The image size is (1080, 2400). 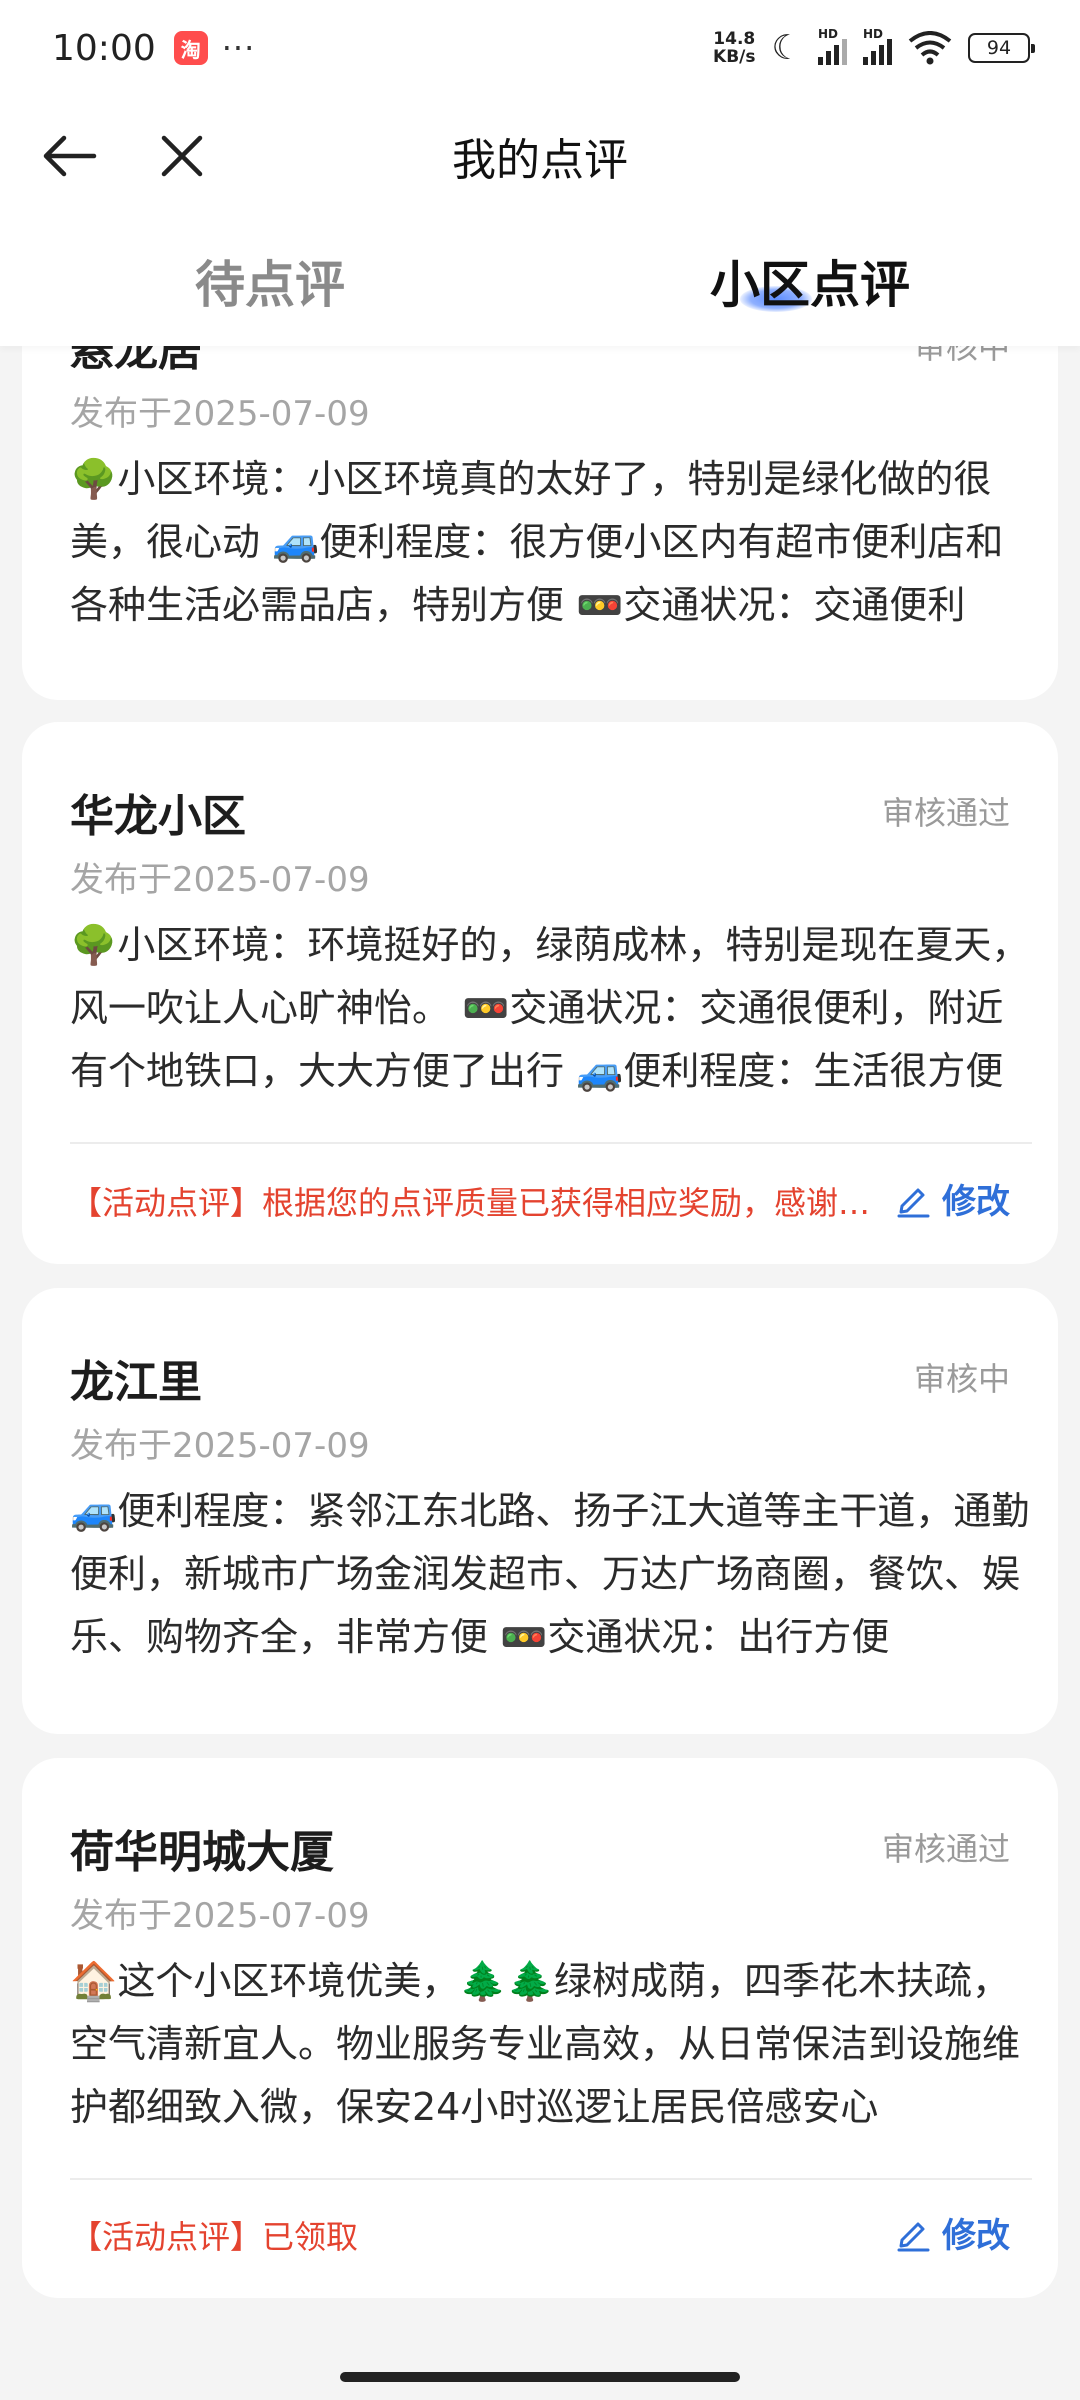 I want to click on tab-community-reviews: 小区点评, so click(x=810, y=281).